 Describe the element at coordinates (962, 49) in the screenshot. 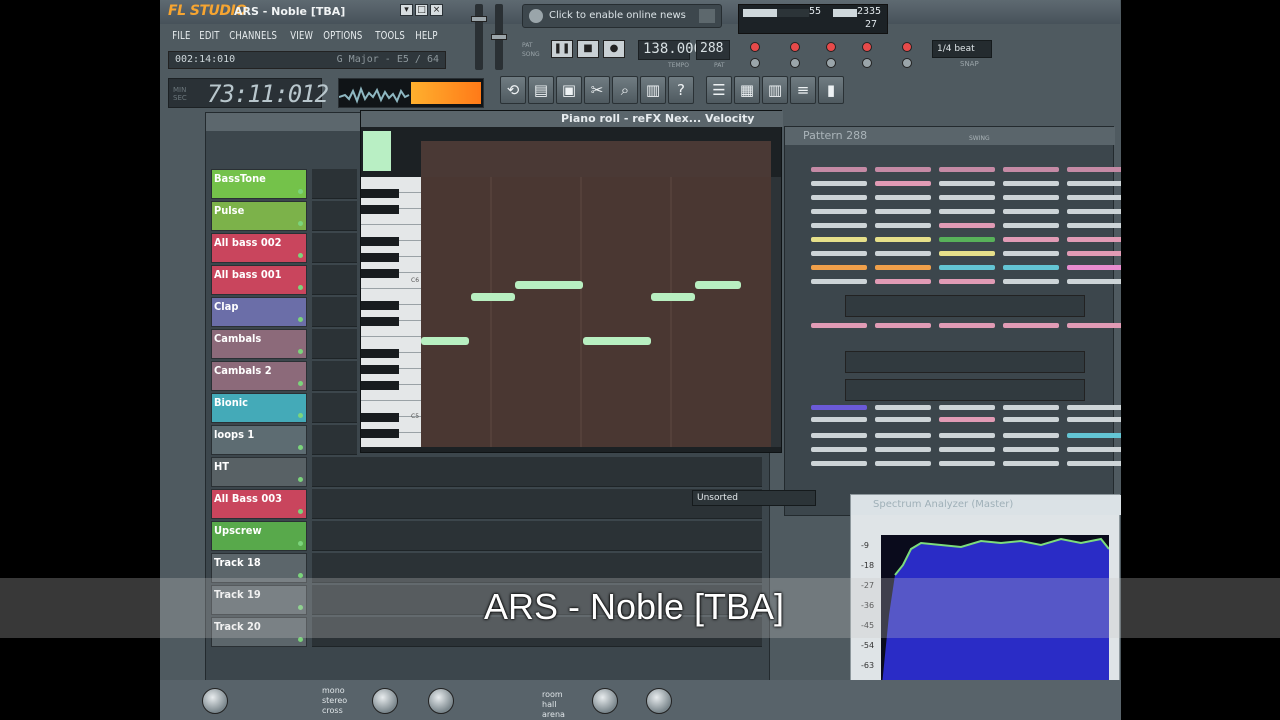

I see `snap-selector: 1/4 beat` at that location.